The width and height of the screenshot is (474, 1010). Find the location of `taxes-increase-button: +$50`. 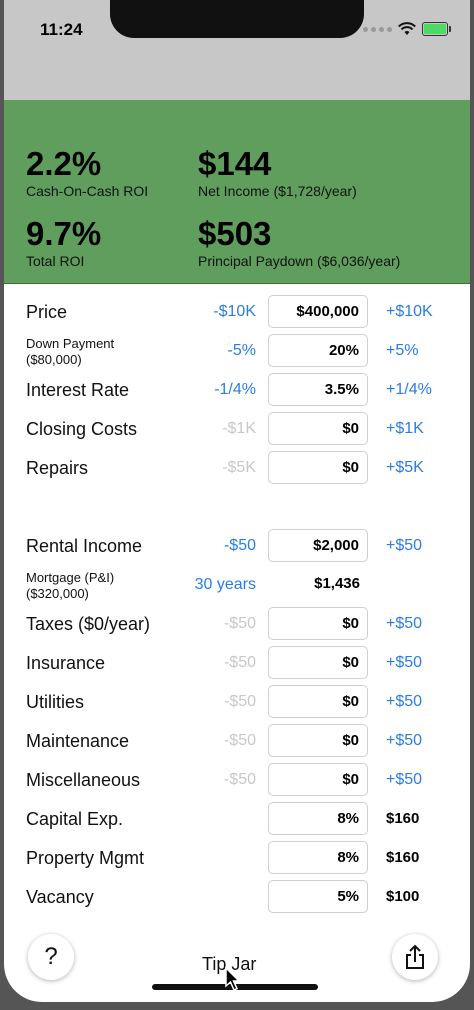

taxes-increase-button: +$50 is located at coordinates (404, 624).